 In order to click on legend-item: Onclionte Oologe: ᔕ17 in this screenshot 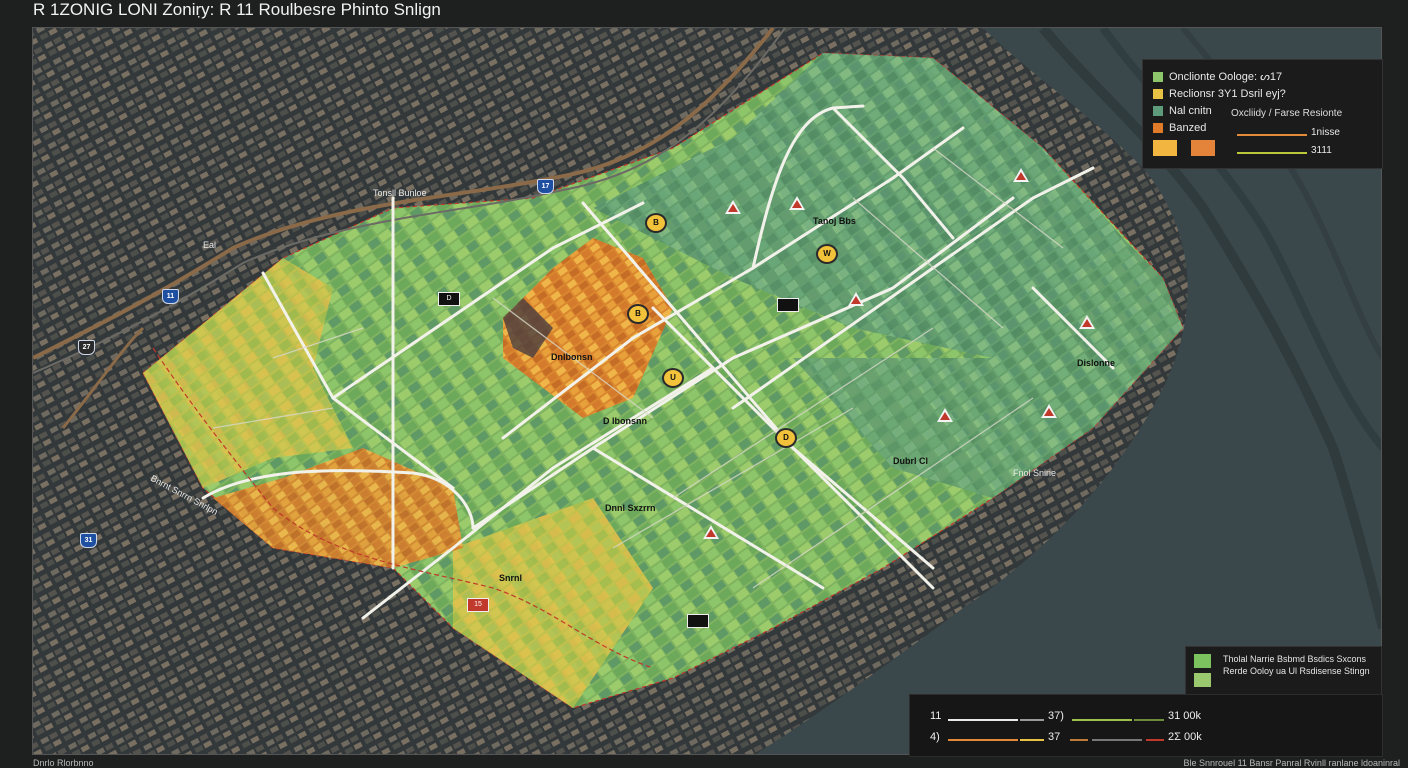, I will do `click(1217, 76)`.